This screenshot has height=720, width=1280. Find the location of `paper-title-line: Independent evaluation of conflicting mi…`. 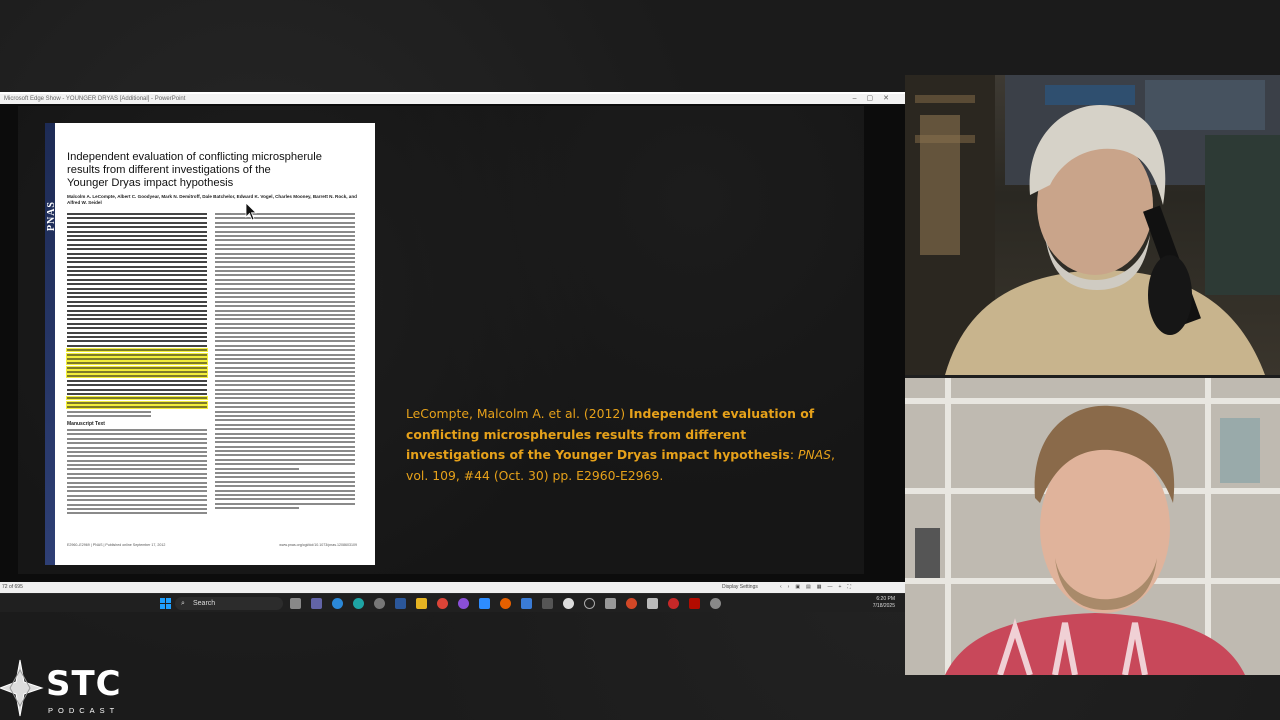

paper-title-line: Independent evaluation of conflicting mi… is located at coordinates (194, 157).